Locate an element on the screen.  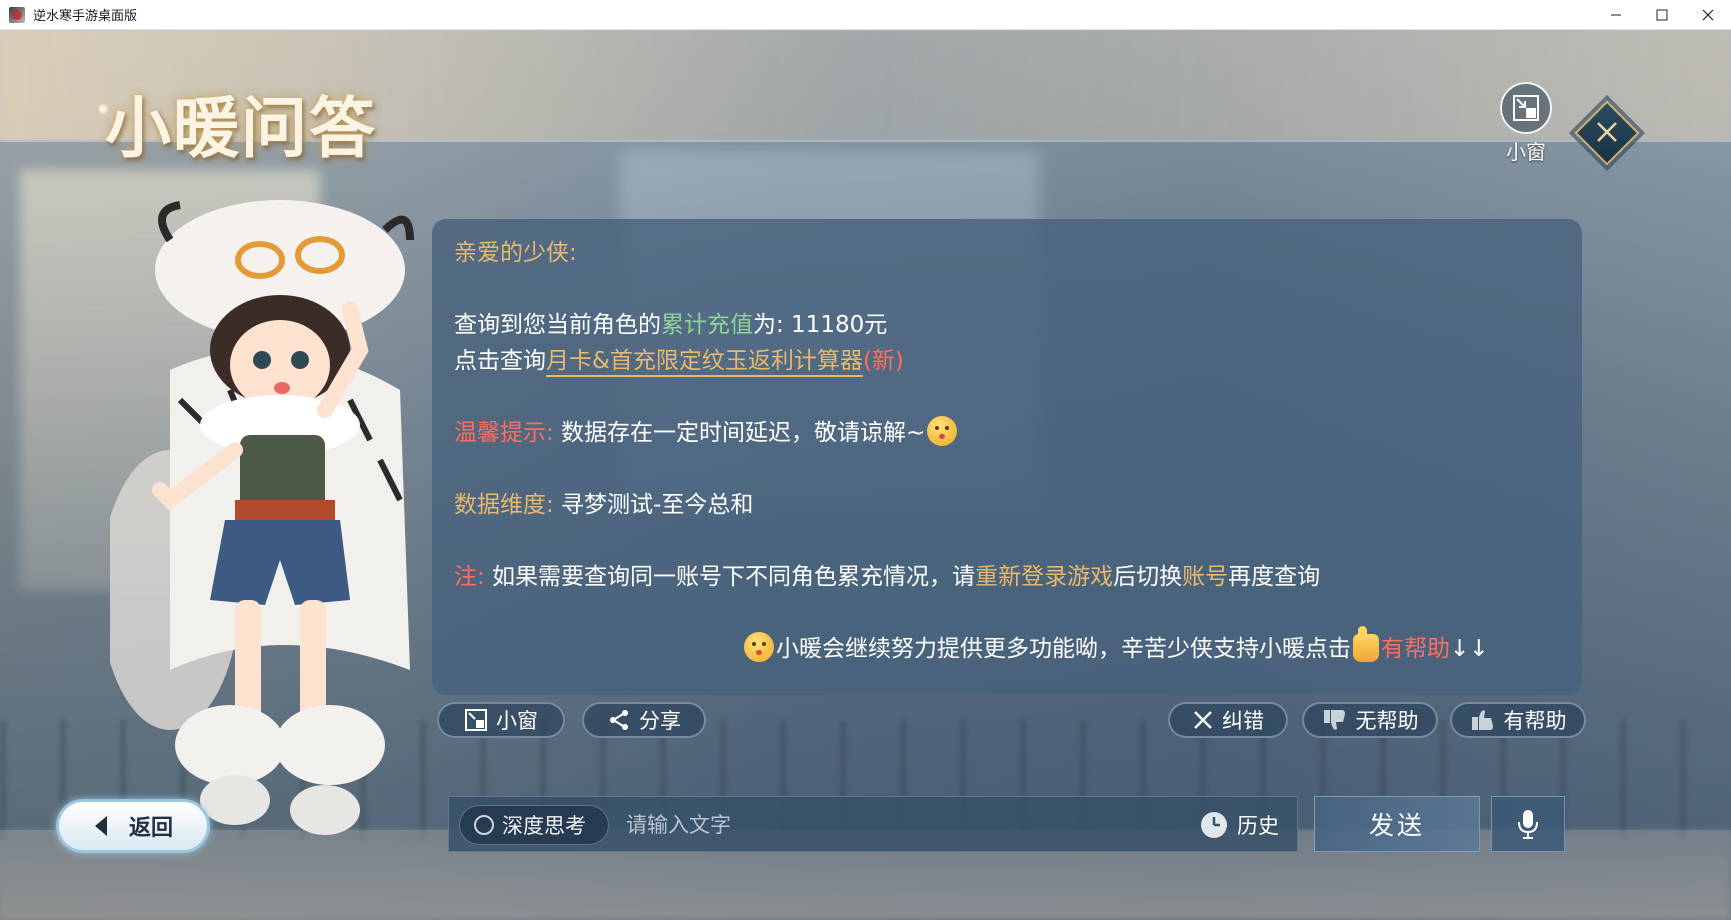
microphone-icon is located at coordinates (1528, 824).